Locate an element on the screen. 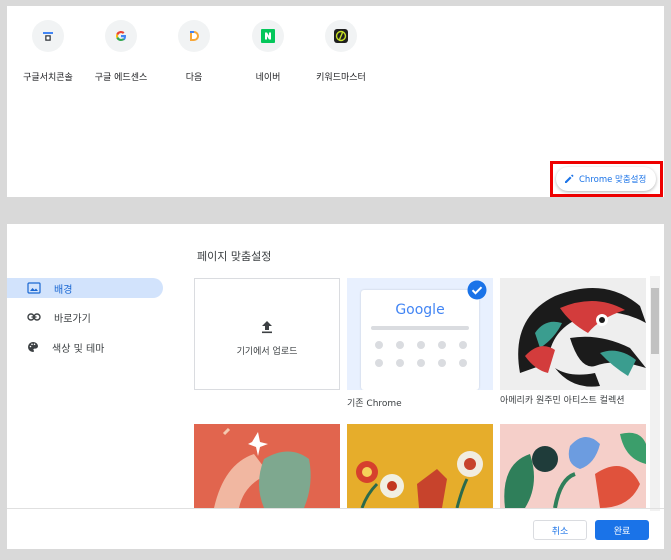  nav-item-shortcuts: 바로가기 is located at coordinates (85, 317).